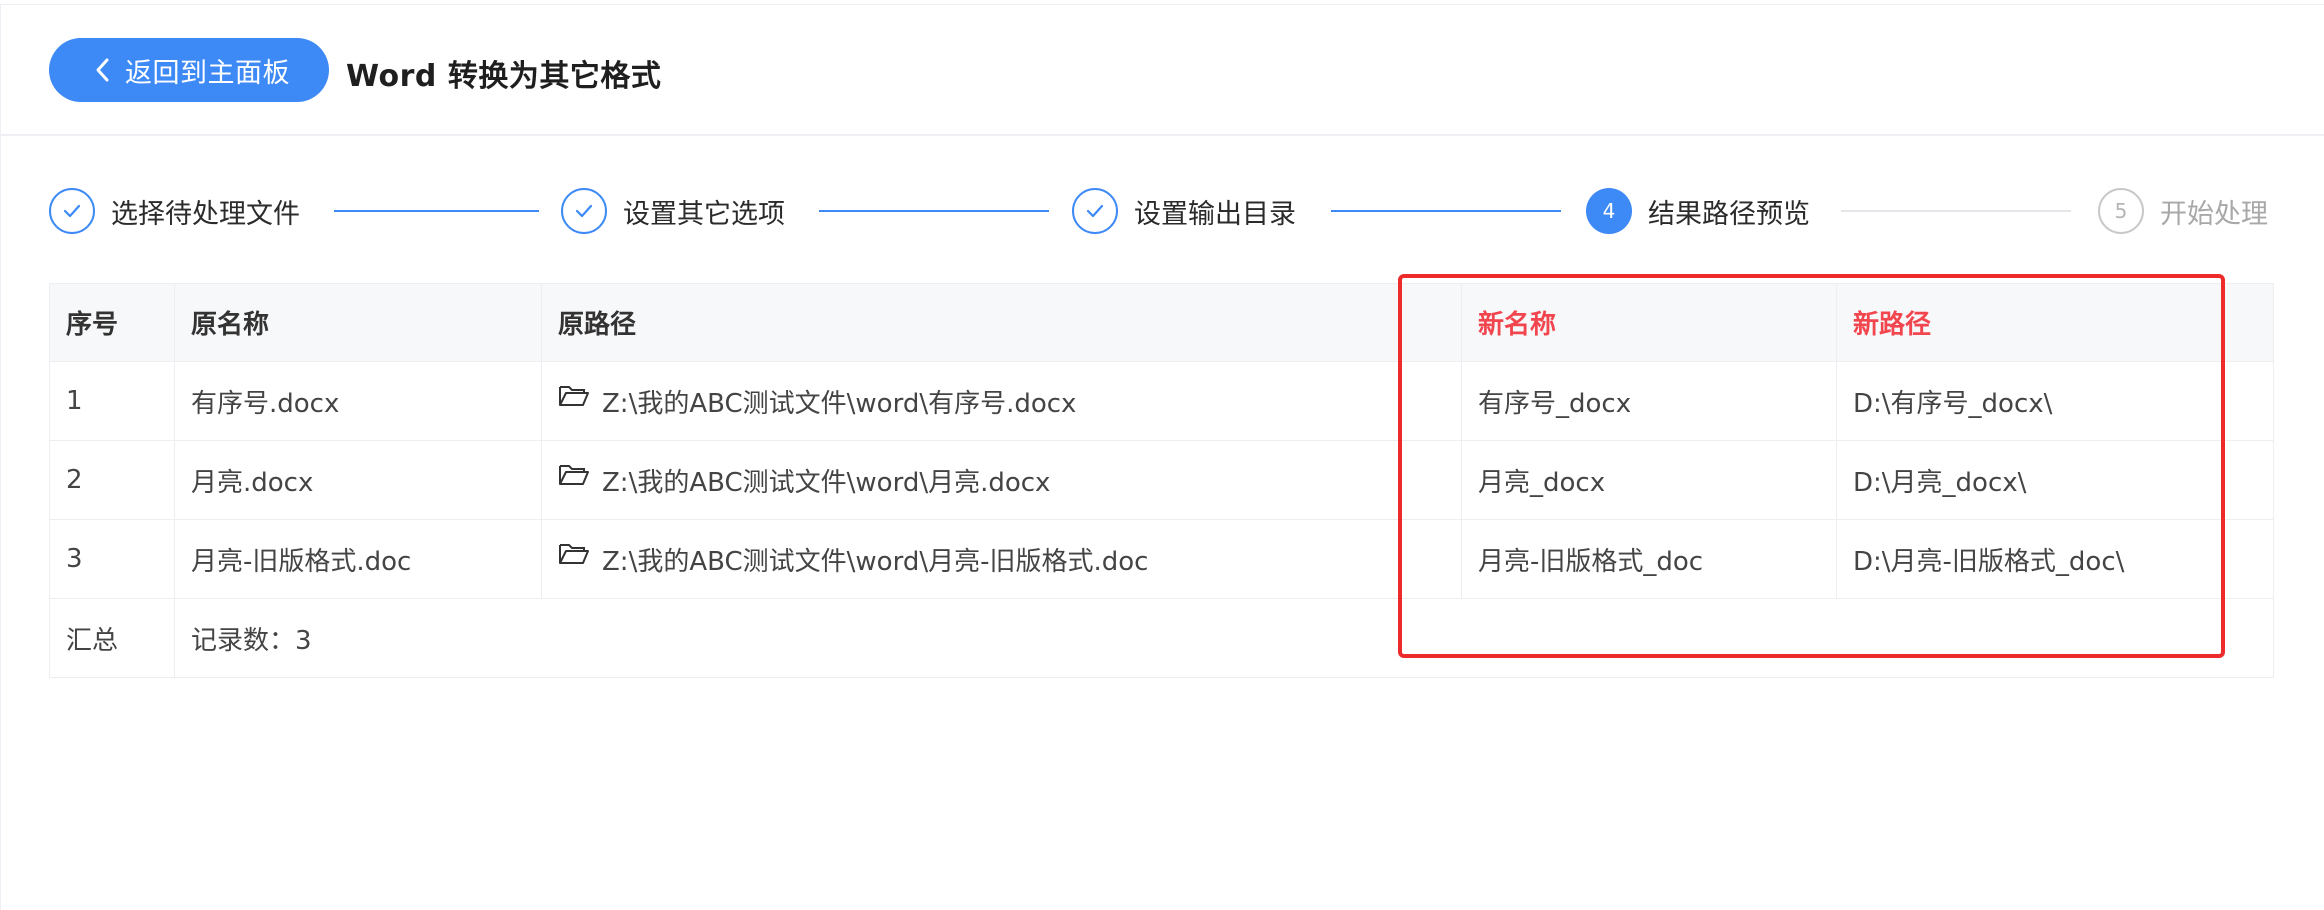 This screenshot has width=2324, height=910. Describe the element at coordinates (112, 638) in the screenshot. I see `summary-label: 汇总` at that location.